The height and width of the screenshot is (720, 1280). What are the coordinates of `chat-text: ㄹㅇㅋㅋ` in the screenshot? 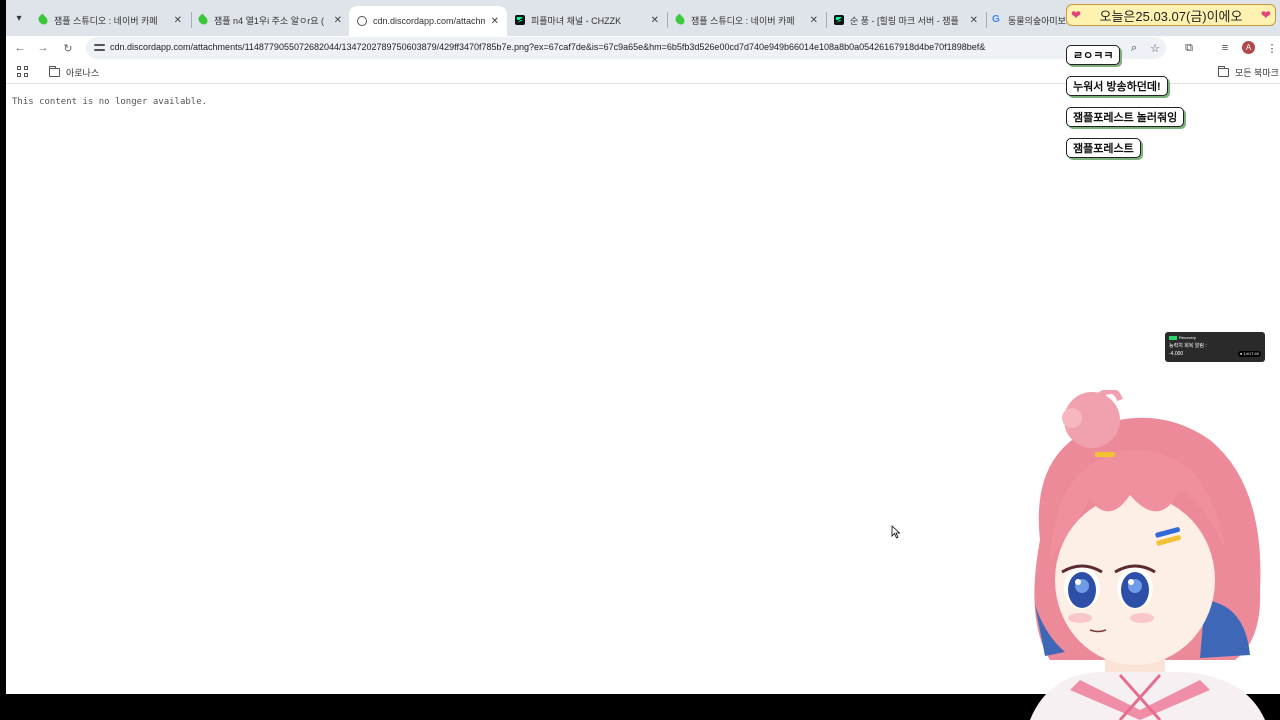 It's located at (1093, 56).